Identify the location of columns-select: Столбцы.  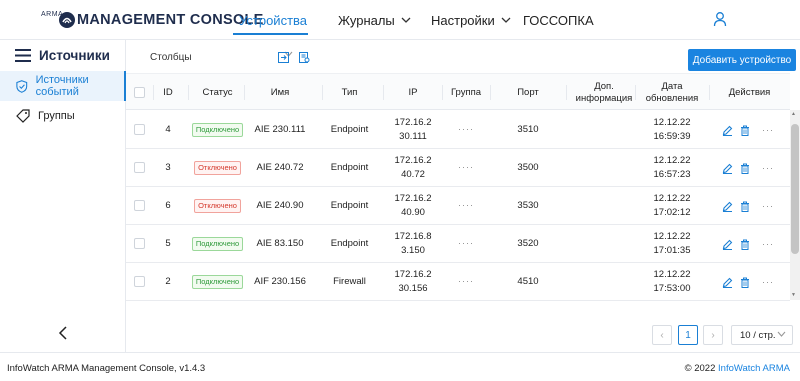
(221, 57).